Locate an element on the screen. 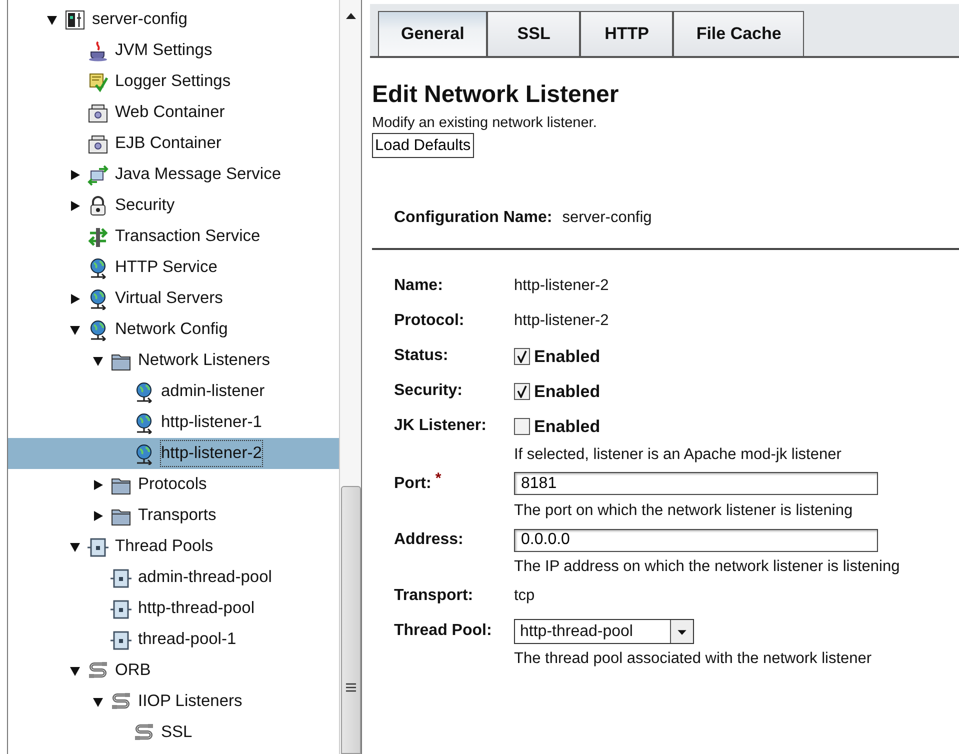 The width and height of the screenshot is (959, 754). tree-item: Java Message Service is located at coordinates (173, 174).